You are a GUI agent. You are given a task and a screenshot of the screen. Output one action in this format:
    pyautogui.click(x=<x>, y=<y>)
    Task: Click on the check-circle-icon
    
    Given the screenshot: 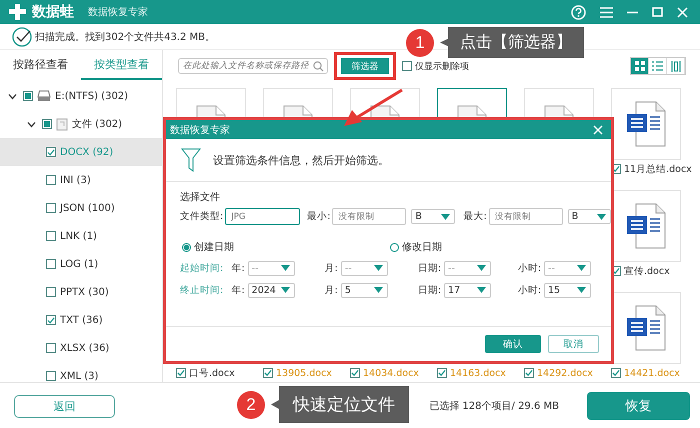 What is the action you would take?
    pyautogui.click(x=22, y=36)
    